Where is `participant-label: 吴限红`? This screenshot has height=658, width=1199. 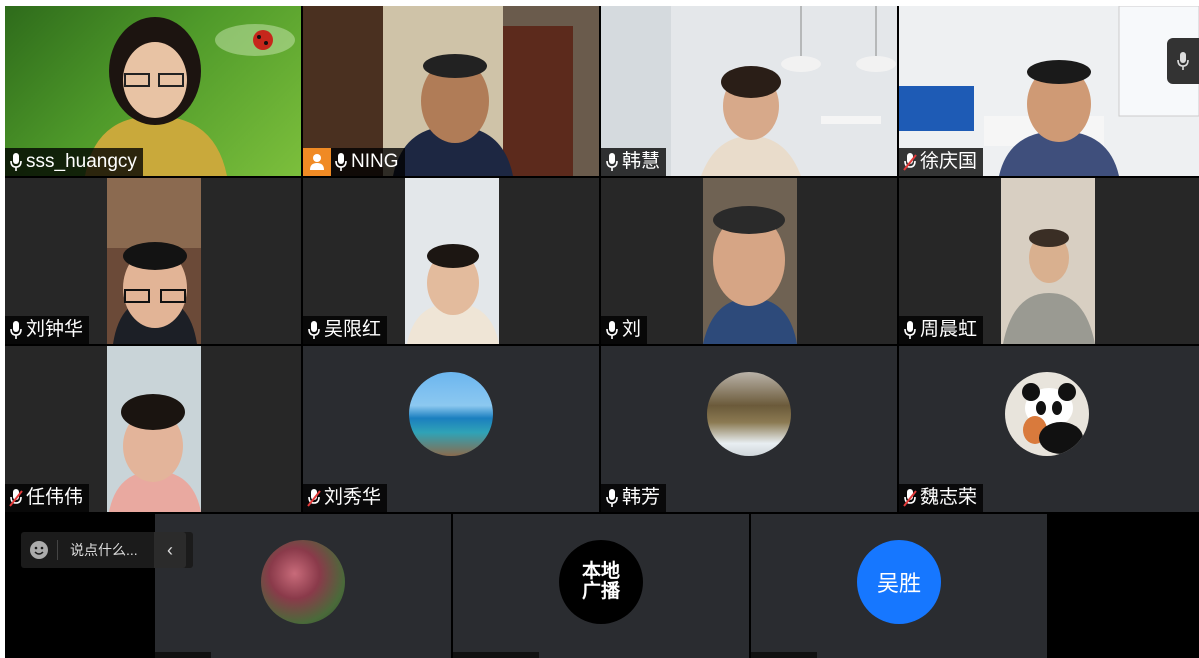
participant-label: 吴限红 is located at coordinates (345, 330).